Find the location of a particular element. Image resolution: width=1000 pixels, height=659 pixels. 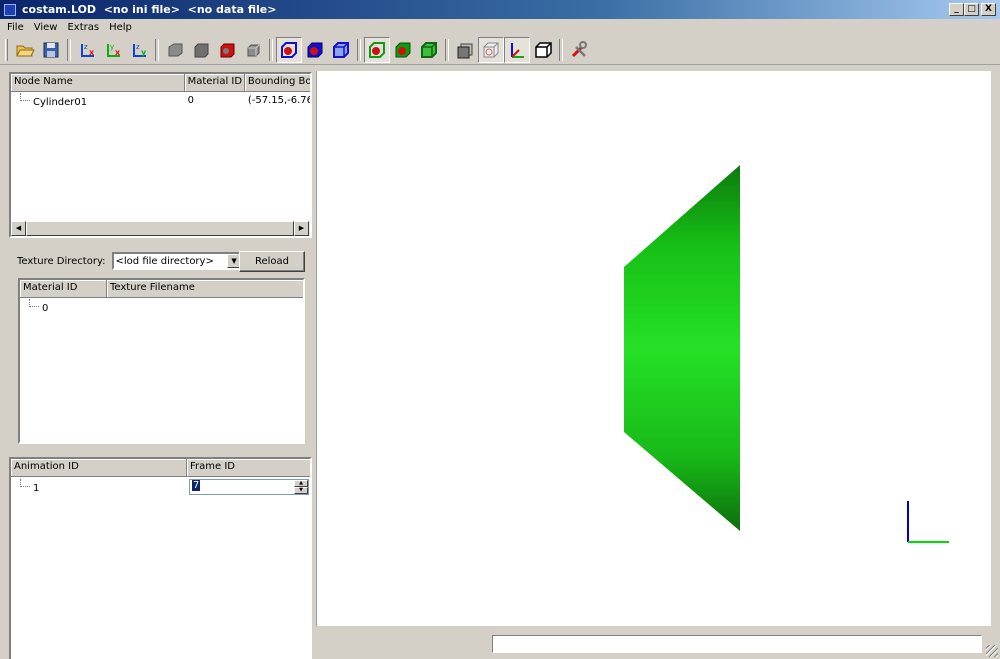

scrollbar-thumb is located at coordinates (160, 228).